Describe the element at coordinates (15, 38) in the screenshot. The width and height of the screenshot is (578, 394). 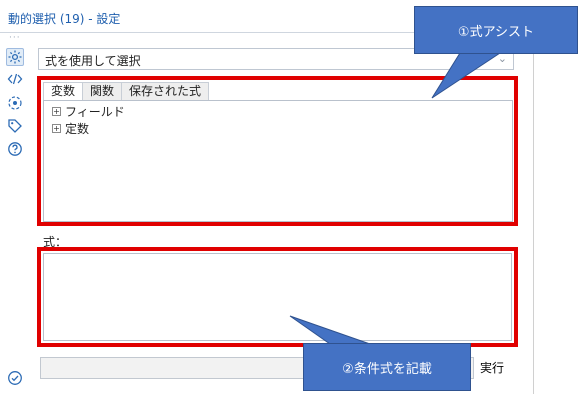
I see `title-dots: ···` at that location.